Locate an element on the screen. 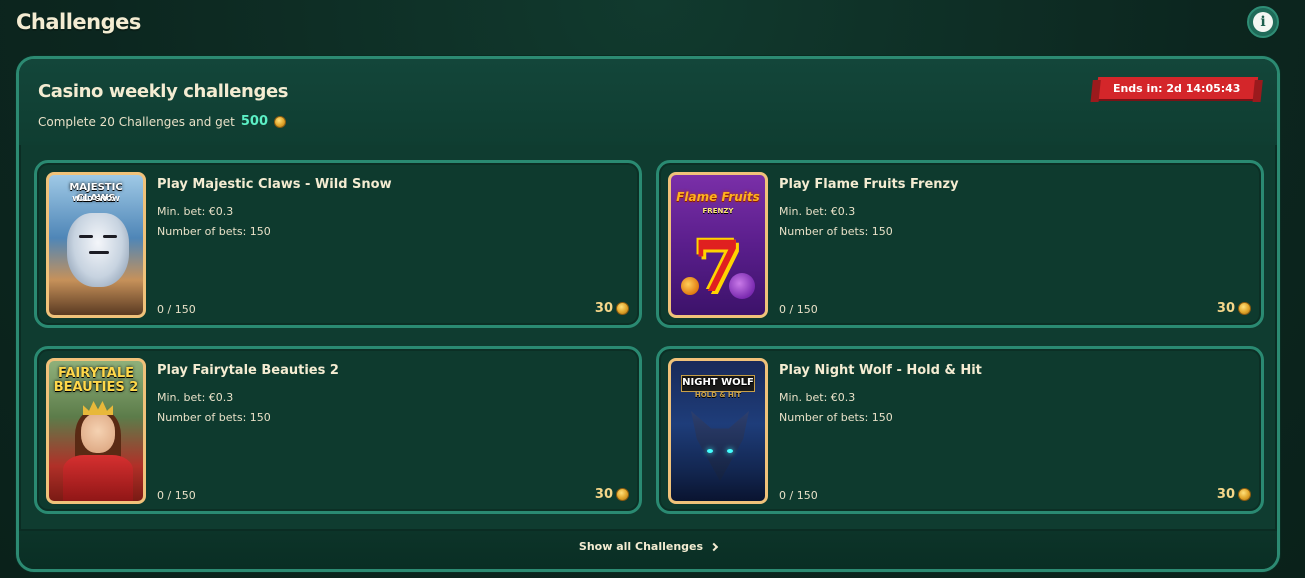  game-thumbnail: NIGHT WOLF HOLD & HIT is located at coordinates (718, 431).